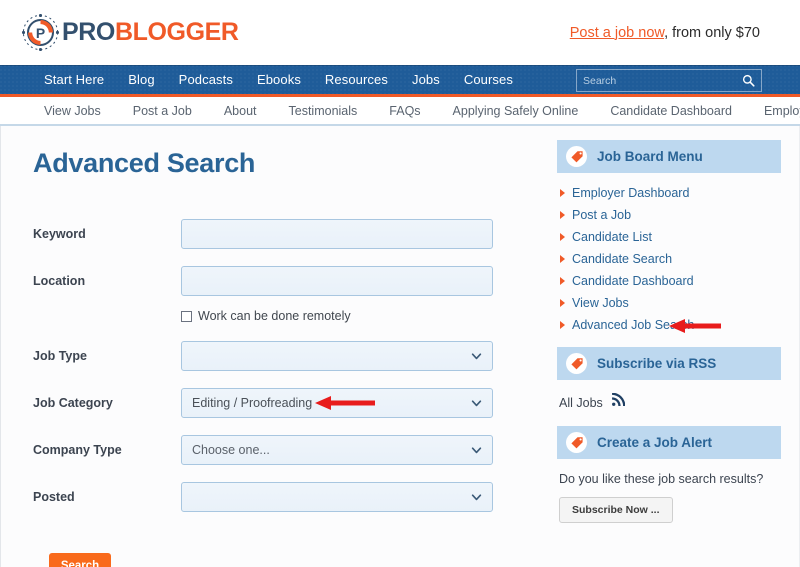 The image size is (800, 567). Describe the element at coordinates (669, 215) in the screenshot. I see `sidebar-link-post-a-job: Post a Job` at that location.